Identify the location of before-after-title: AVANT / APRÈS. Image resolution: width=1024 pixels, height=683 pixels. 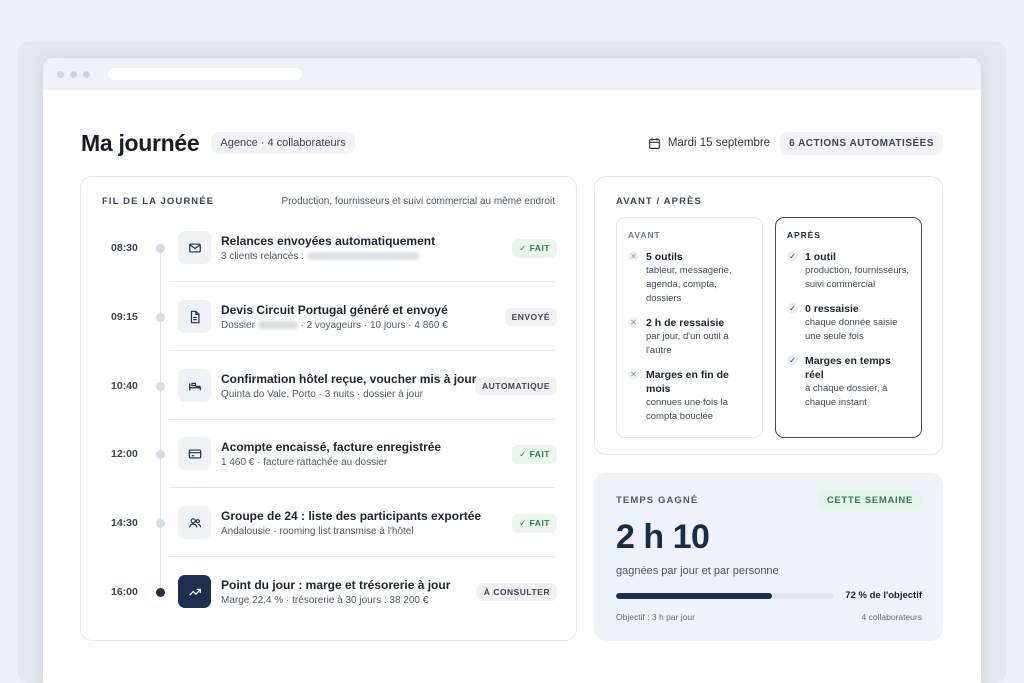
(659, 201).